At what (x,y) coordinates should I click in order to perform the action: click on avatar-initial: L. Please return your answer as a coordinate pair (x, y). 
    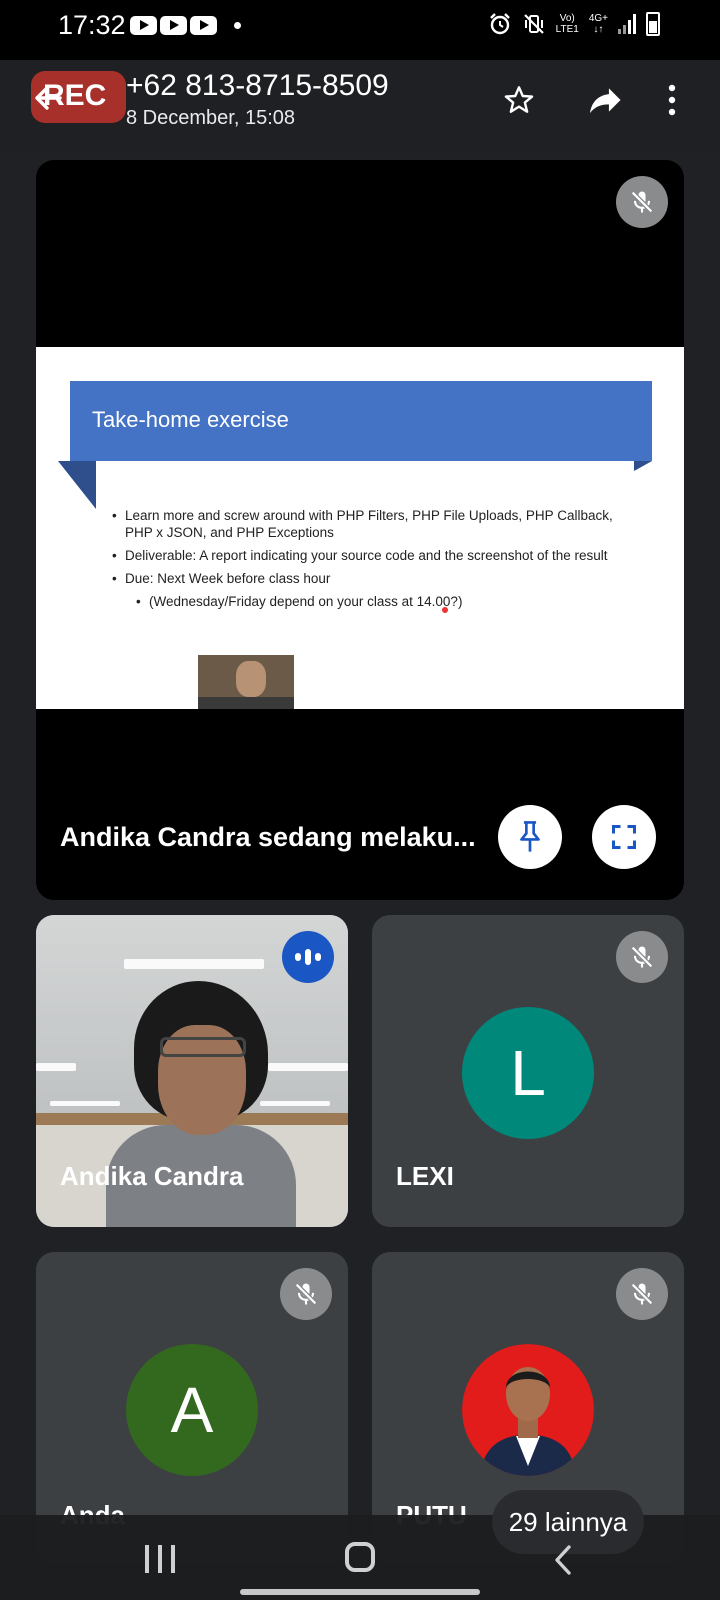
    Looking at the image, I should click on (528, 1073).